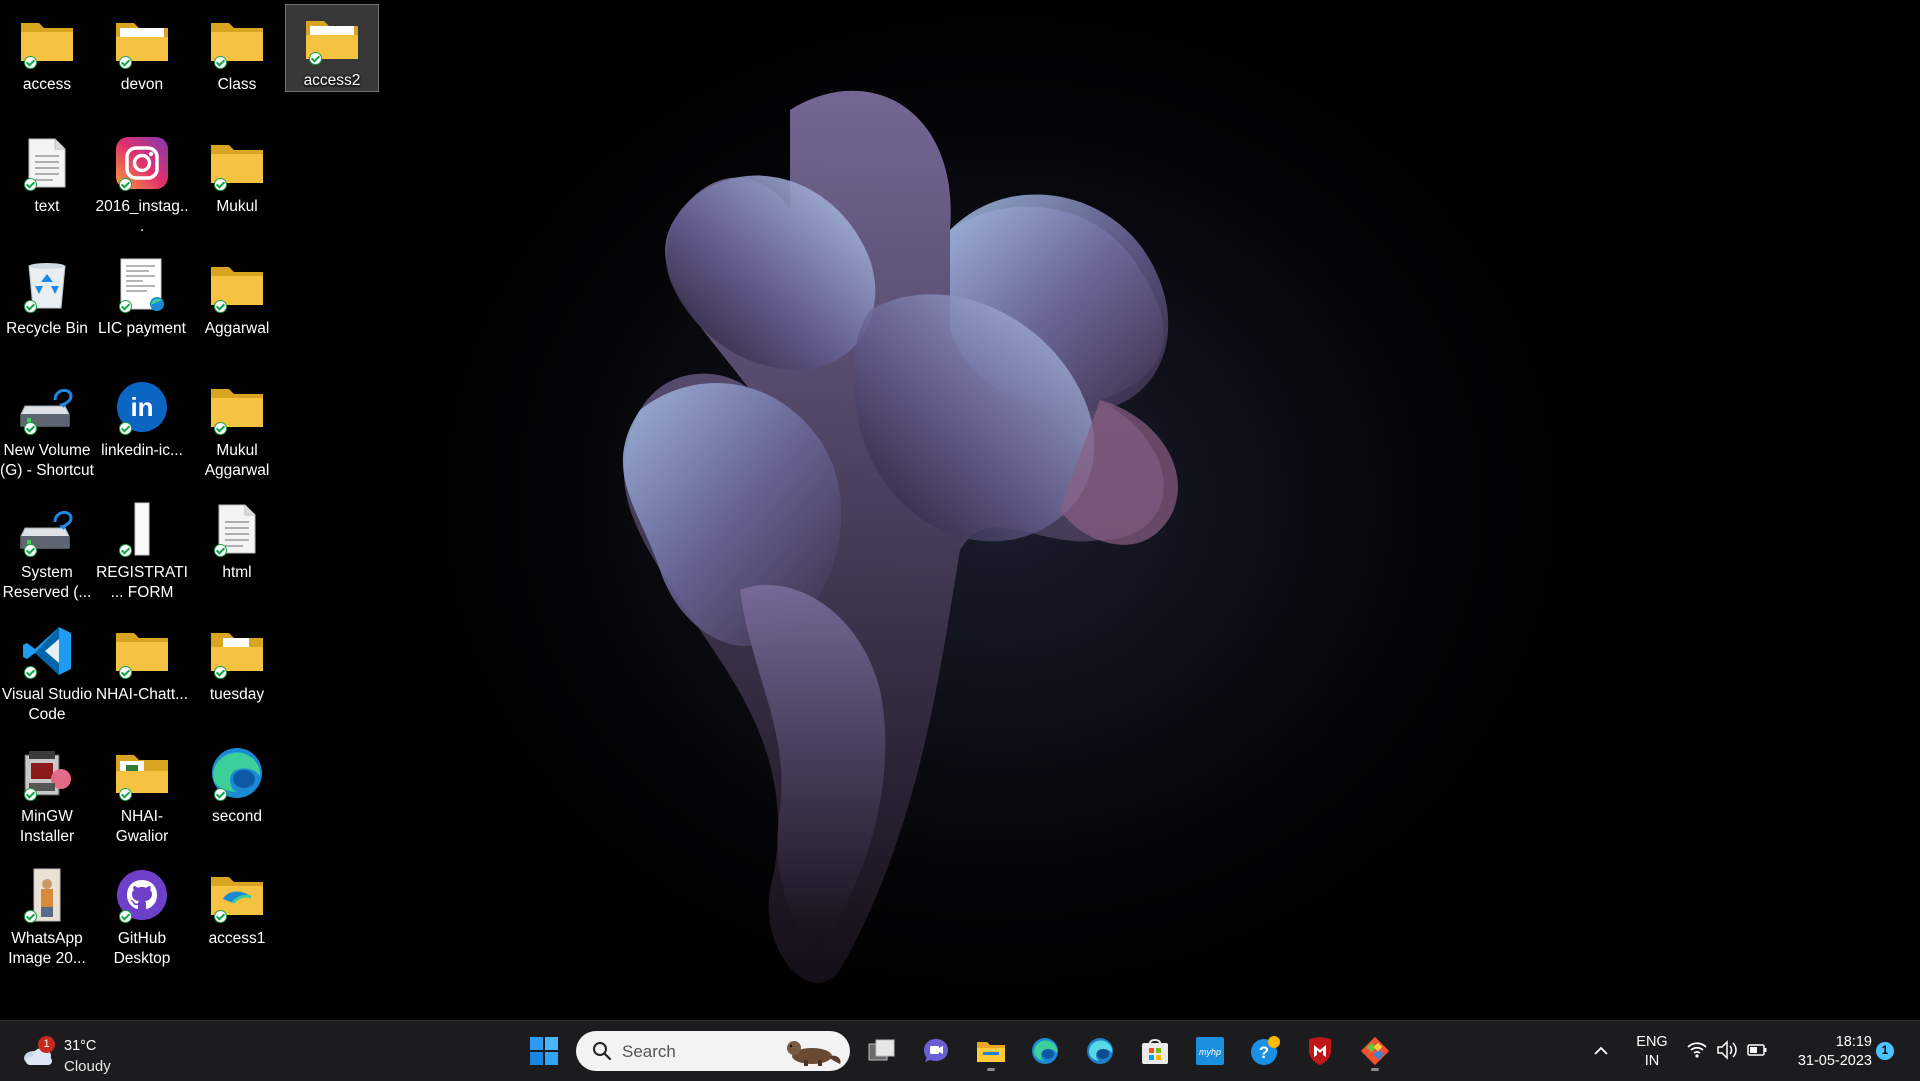 This screenshot has width=1920, height=1081. I want to click on desktop-icon-label: GitHub Desktop, so click(142, 948).